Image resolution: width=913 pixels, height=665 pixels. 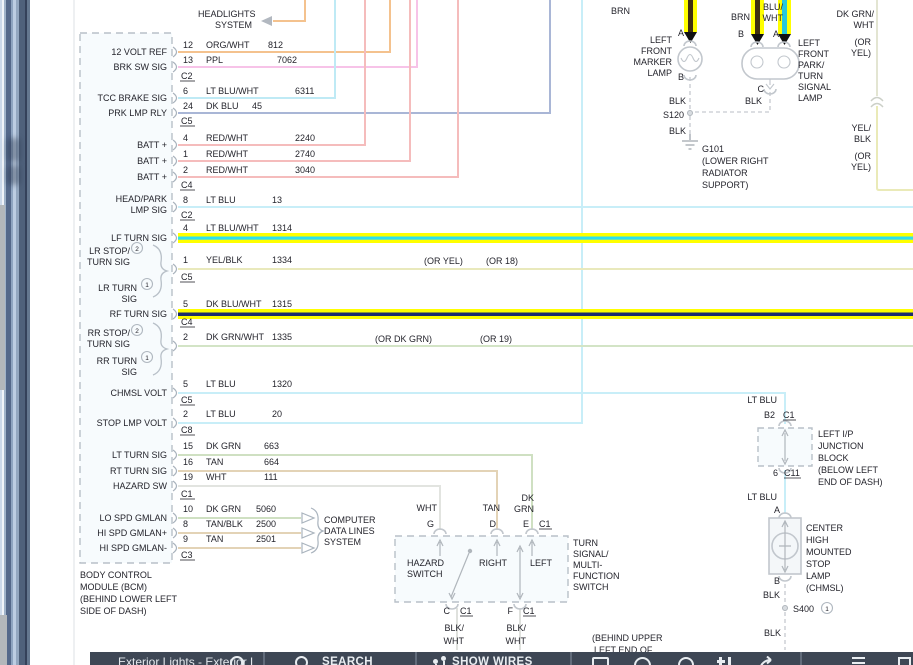 What do you see at coordinates (600, 661) in the screenshot?
I see `monitor-icon` at bounding box center [600, 661].